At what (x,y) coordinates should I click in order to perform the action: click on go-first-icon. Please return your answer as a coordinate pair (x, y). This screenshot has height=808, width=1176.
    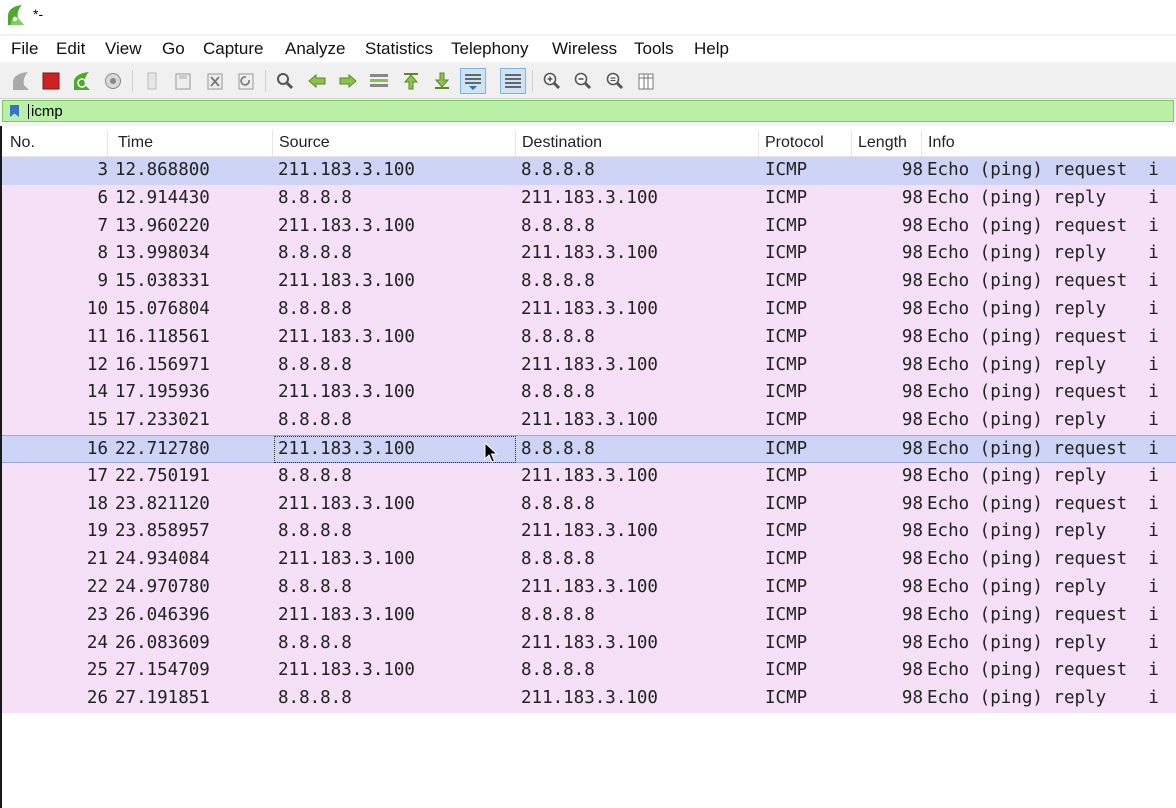
    Looking at the image, I should click on (411, 81).